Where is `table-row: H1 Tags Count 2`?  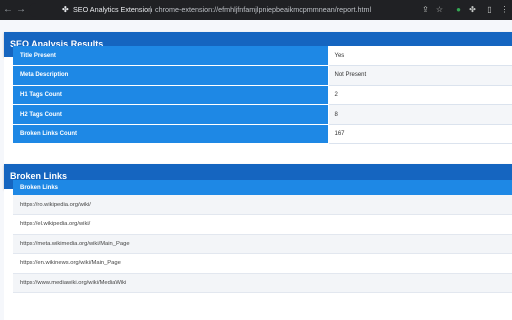
table-row: H1 Tags Count 2 is located at coordinates (262, 95).